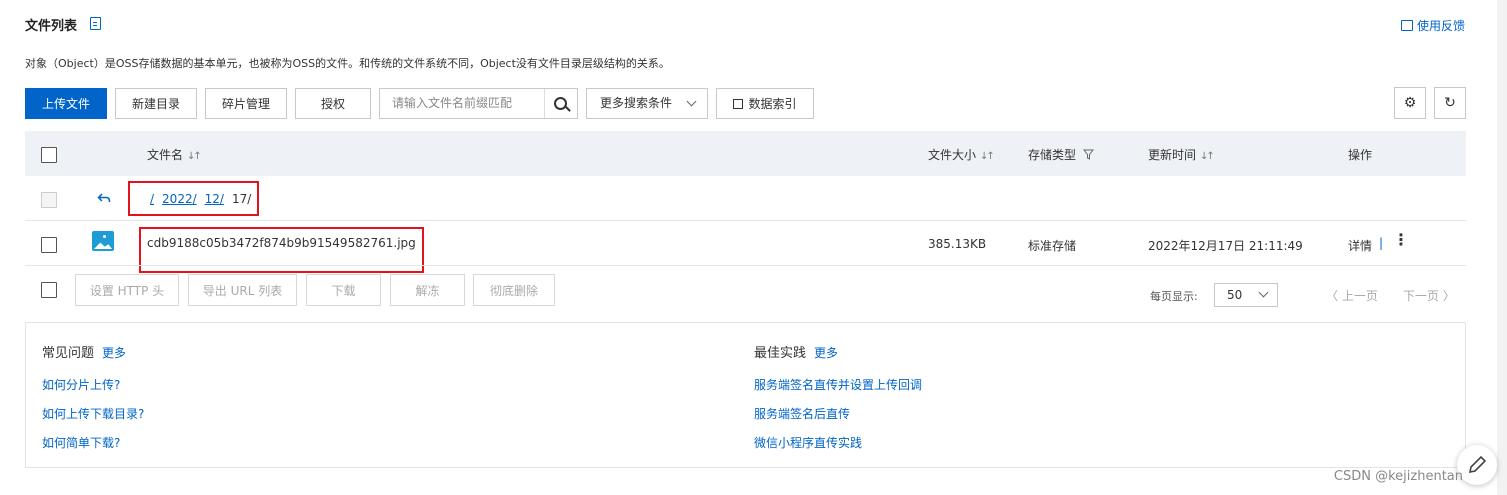  Describe the element at coordinates (68, 353) in the screenshot. I see `faq-title: 常见问题` at that location.